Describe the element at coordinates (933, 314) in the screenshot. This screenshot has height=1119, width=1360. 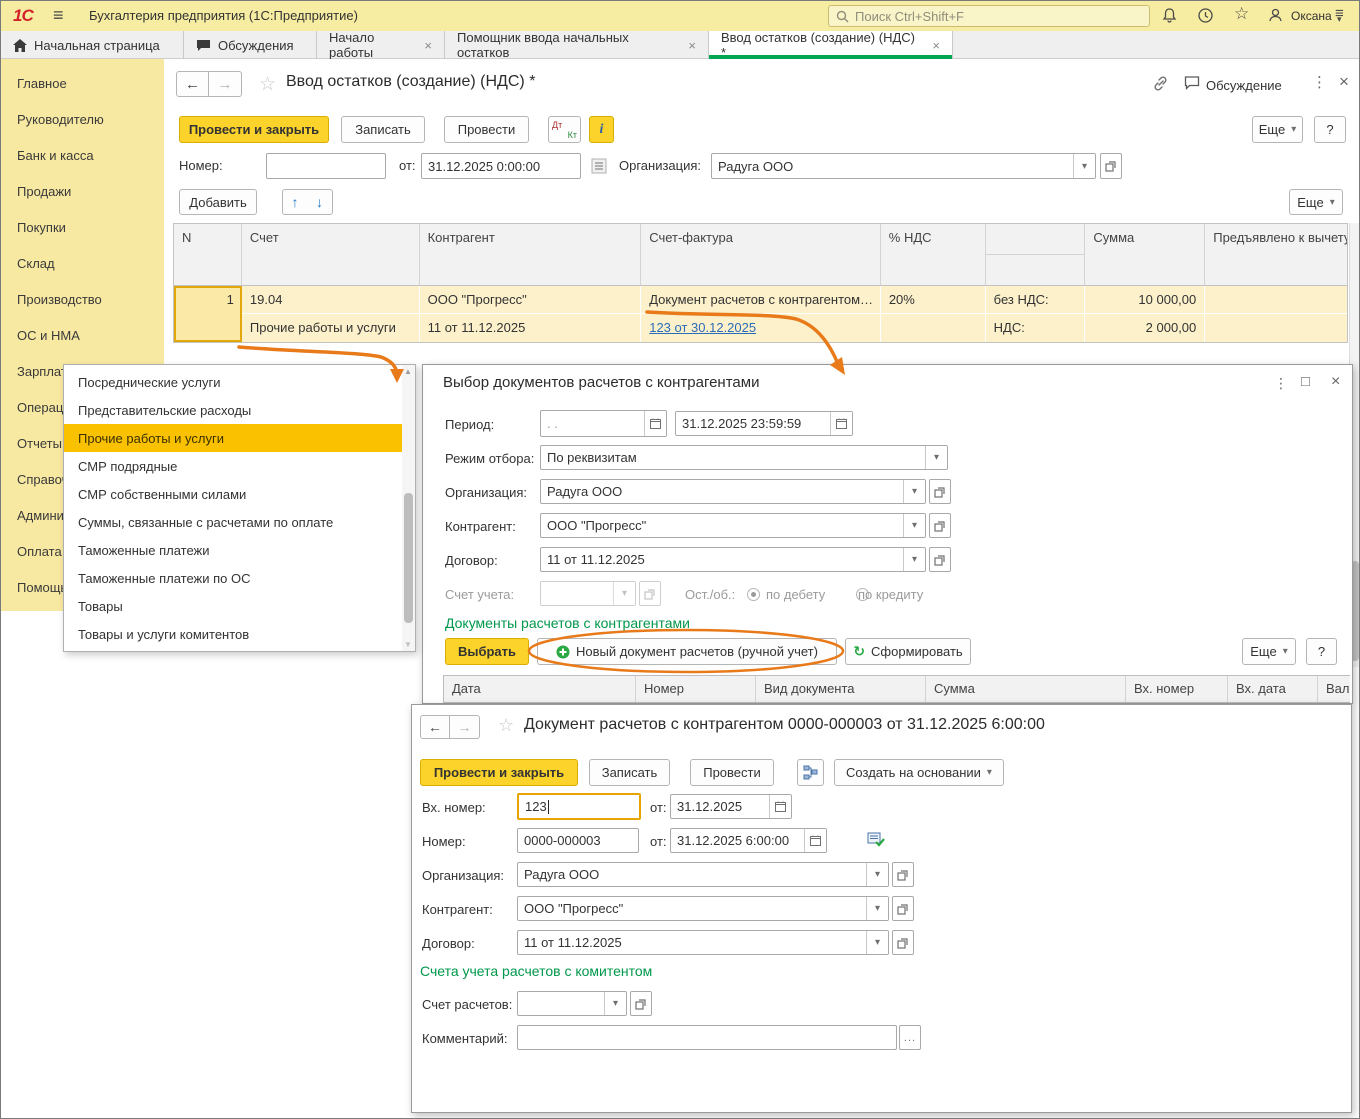
I see `vat-percent-cell: 20%` at that location.